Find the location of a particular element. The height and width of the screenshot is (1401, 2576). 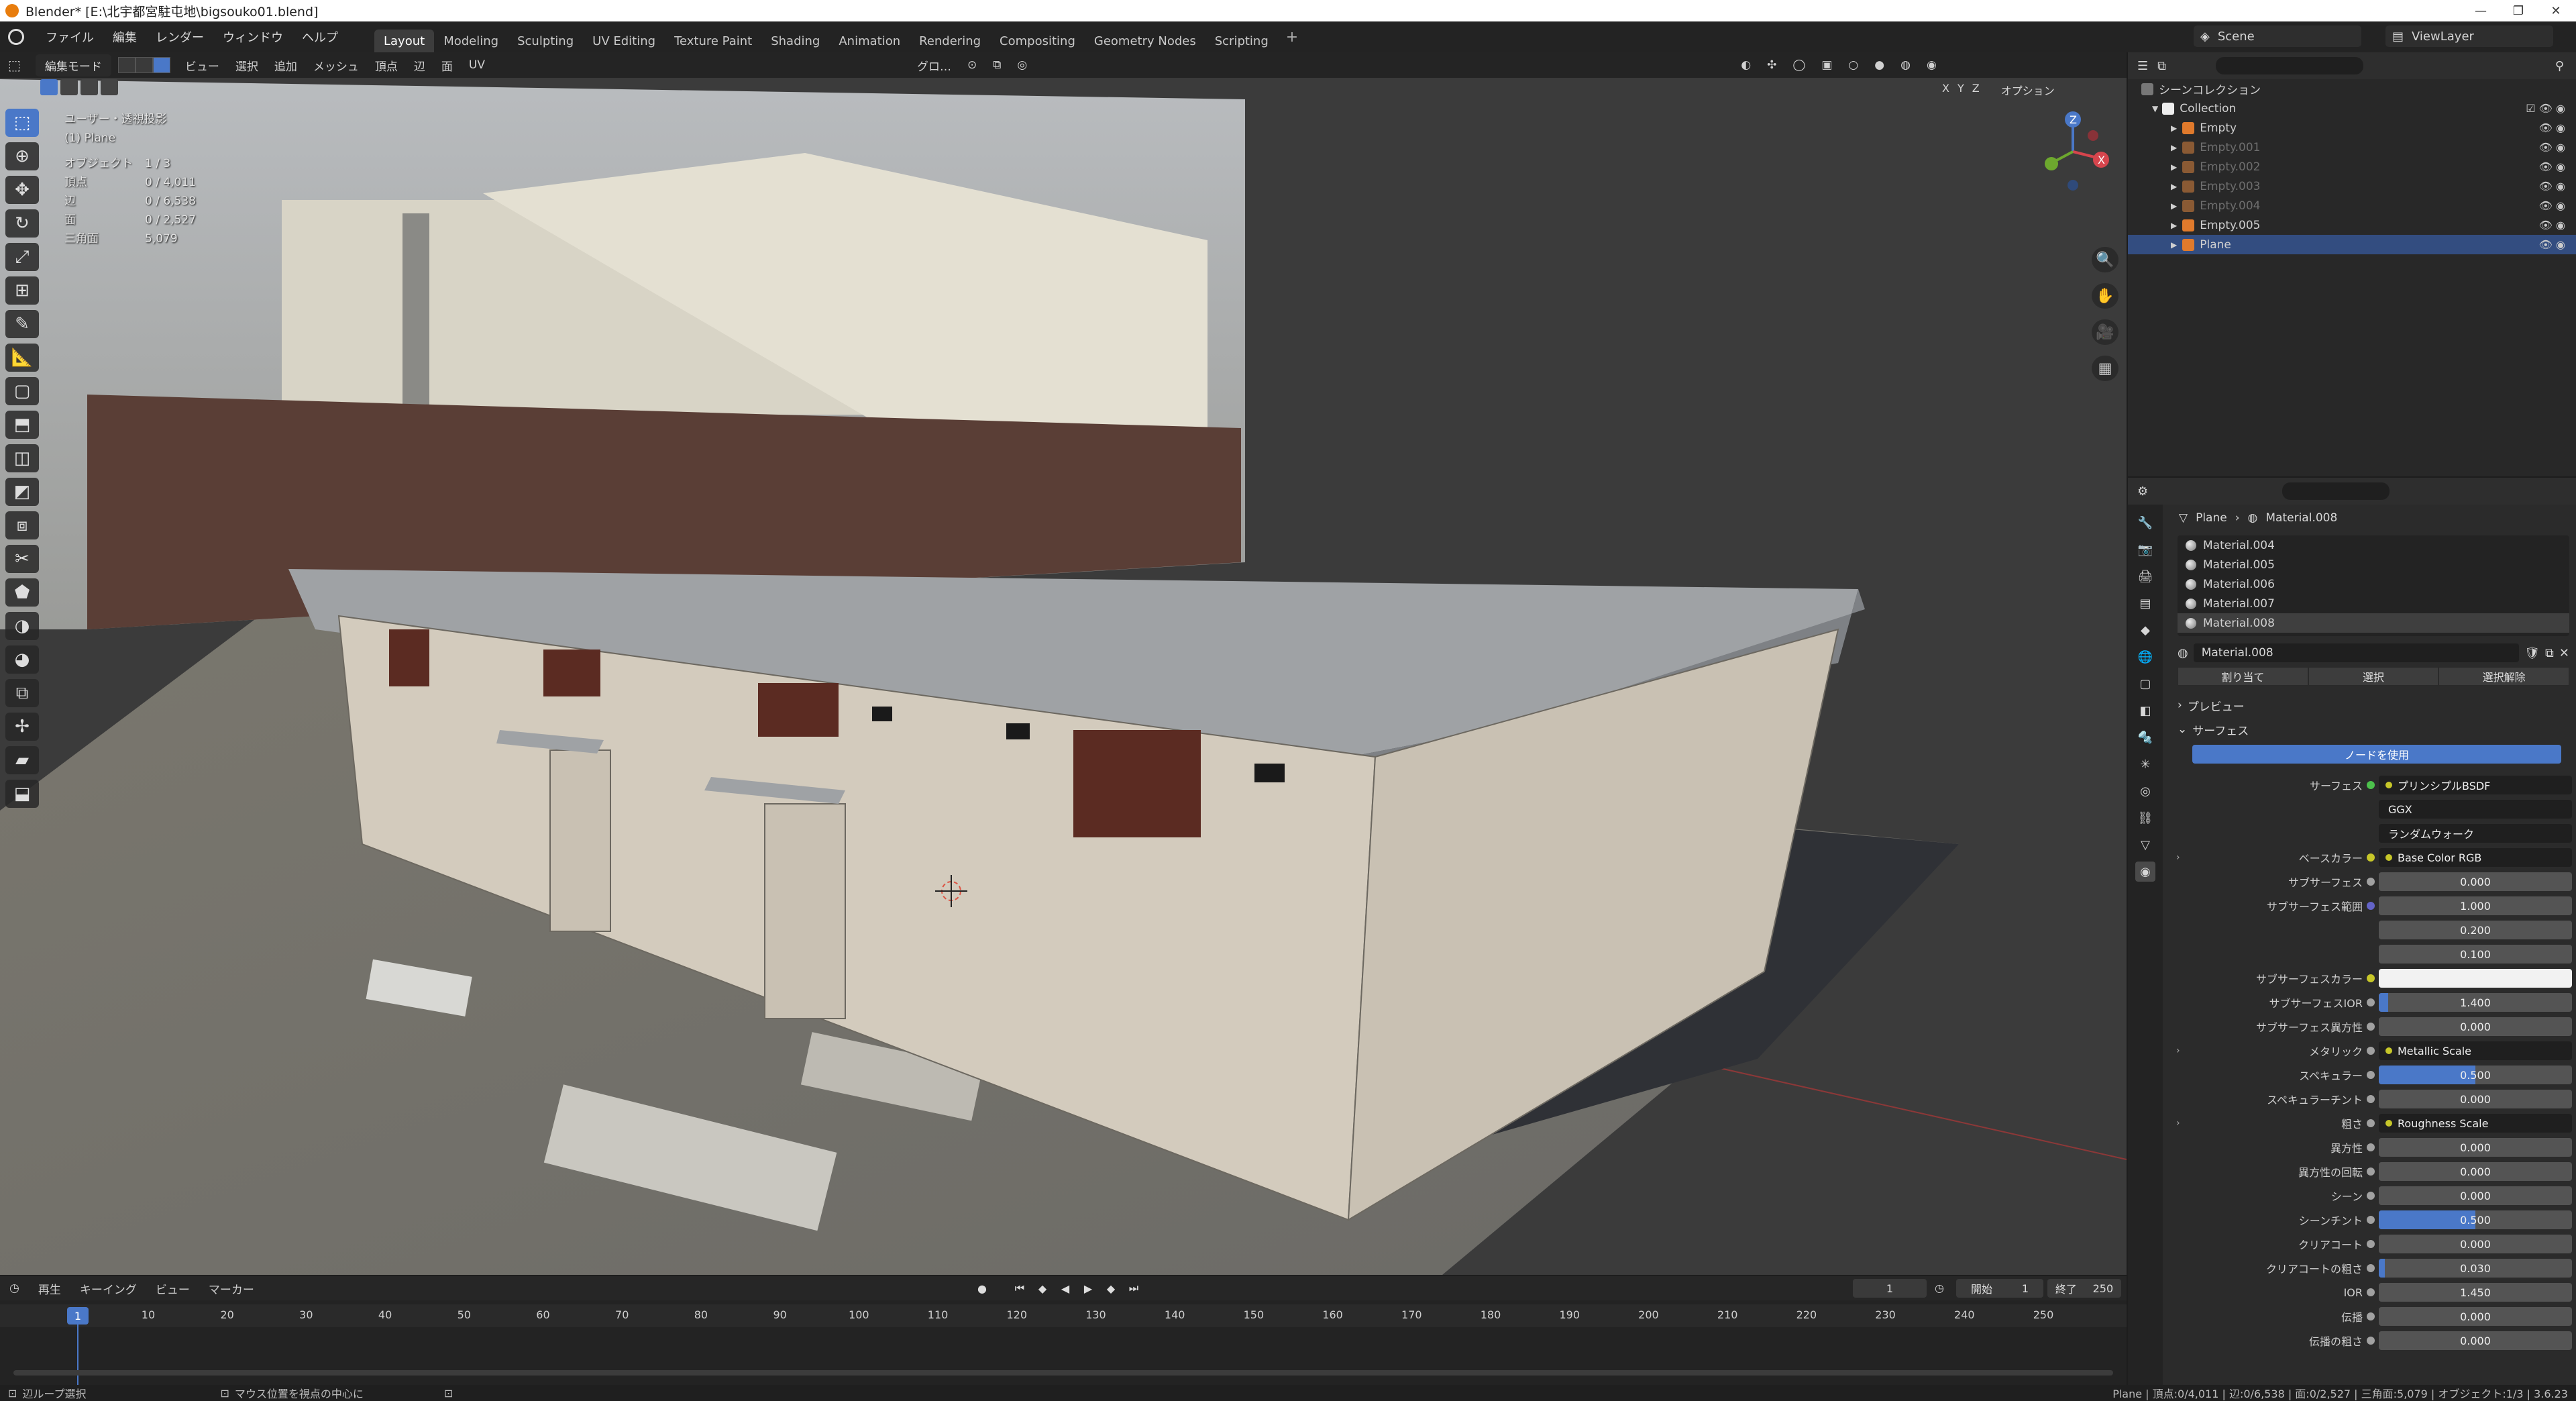

particles-tab-icon: ✳ is located at coordinates (2145, 764).